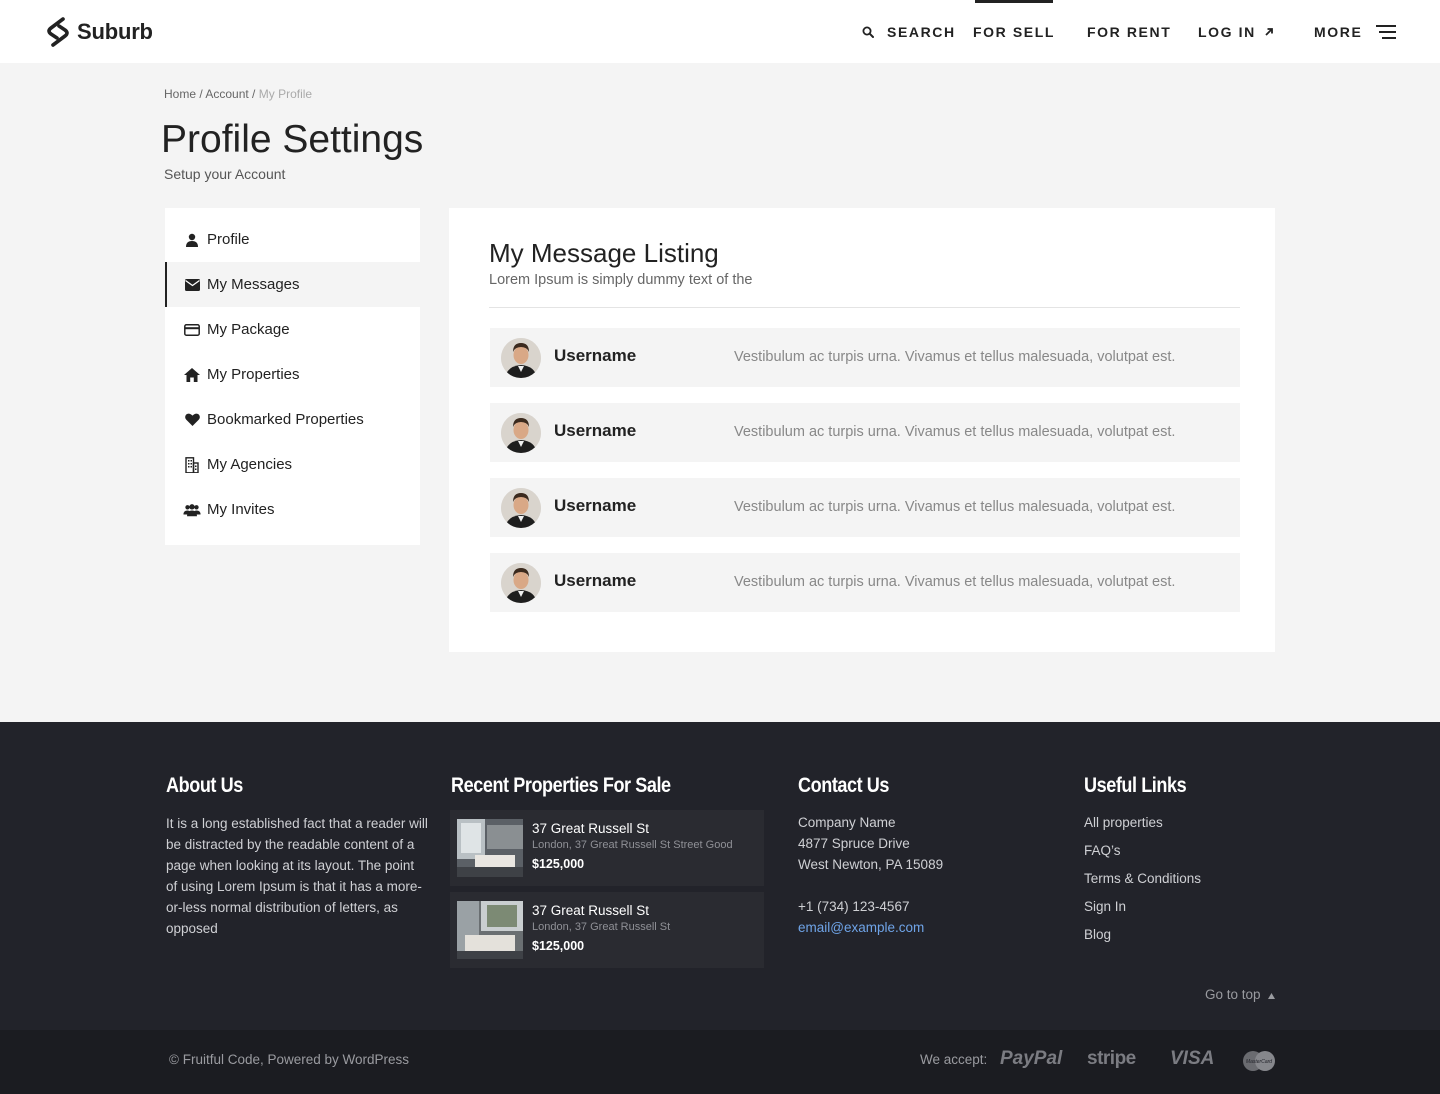 This screenshot has width=1440, height=1094. What do you see at coordinates (561, 785) in the screenshot?
I see `footer-heading-recent: Recent Properties For Sale` at bounding box center [561, 785].